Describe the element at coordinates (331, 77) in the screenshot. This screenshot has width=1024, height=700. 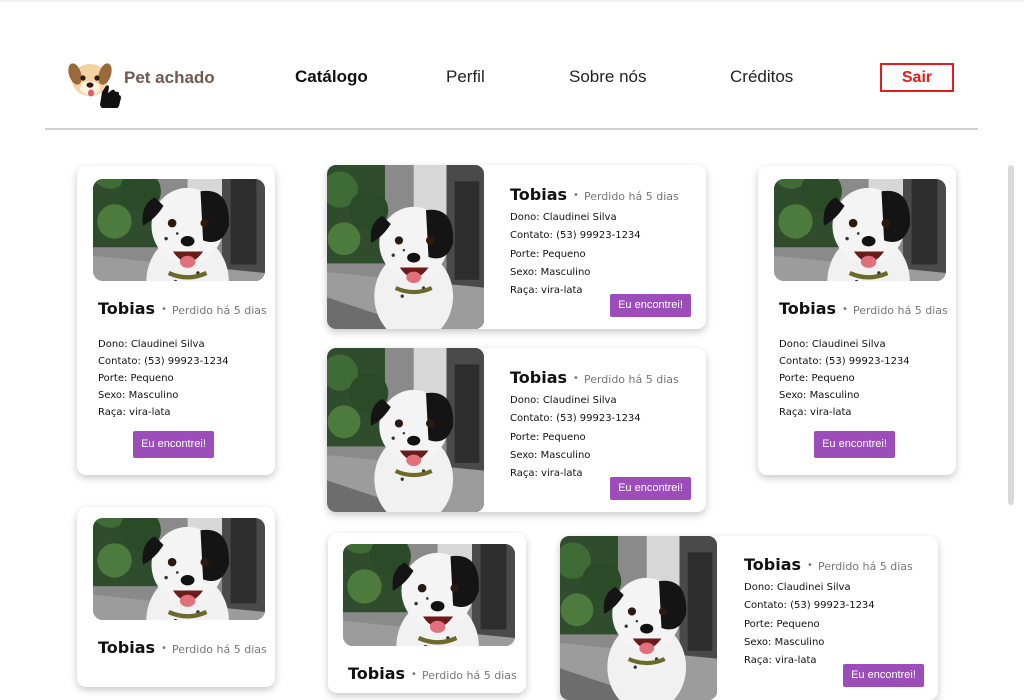
I see `nav-catalogo: Catálogo` at that location.